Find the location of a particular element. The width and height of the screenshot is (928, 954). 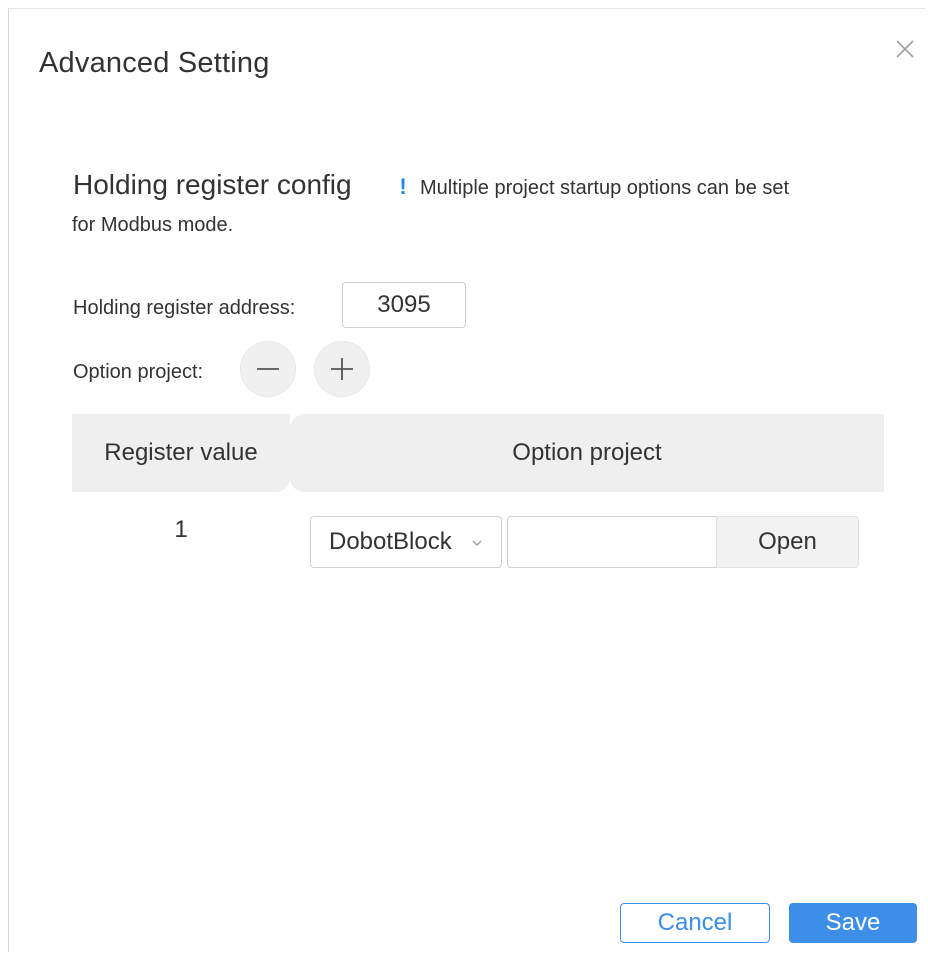

column-header-register-value: Register value is located at coordinates (181, 453).